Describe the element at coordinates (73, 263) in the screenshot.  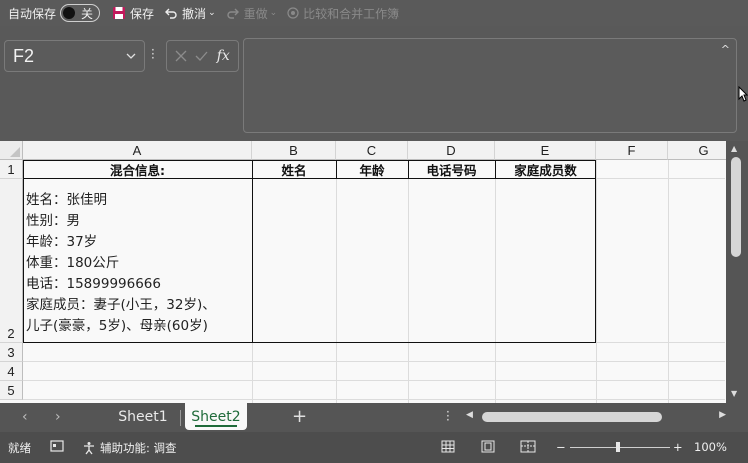
I see `info-line: 体重：180公斤` at that location.